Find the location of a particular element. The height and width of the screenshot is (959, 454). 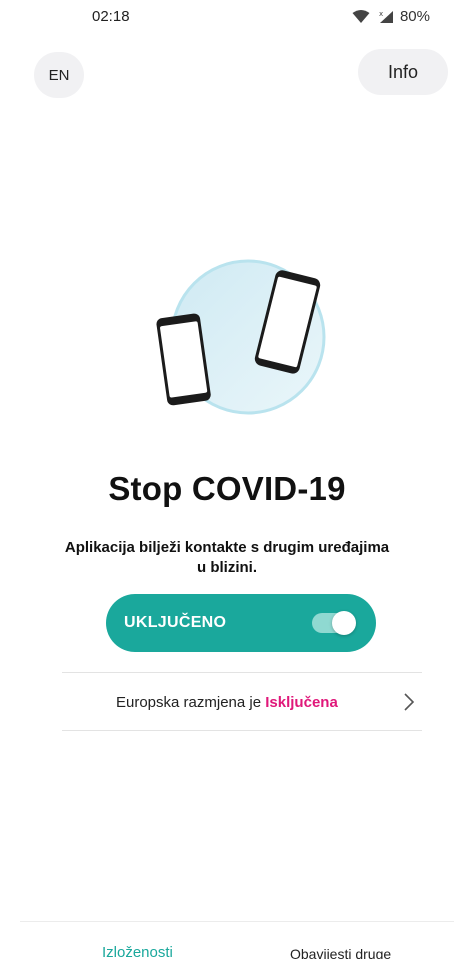

svg-text: x is located at coordinates (381, 14).